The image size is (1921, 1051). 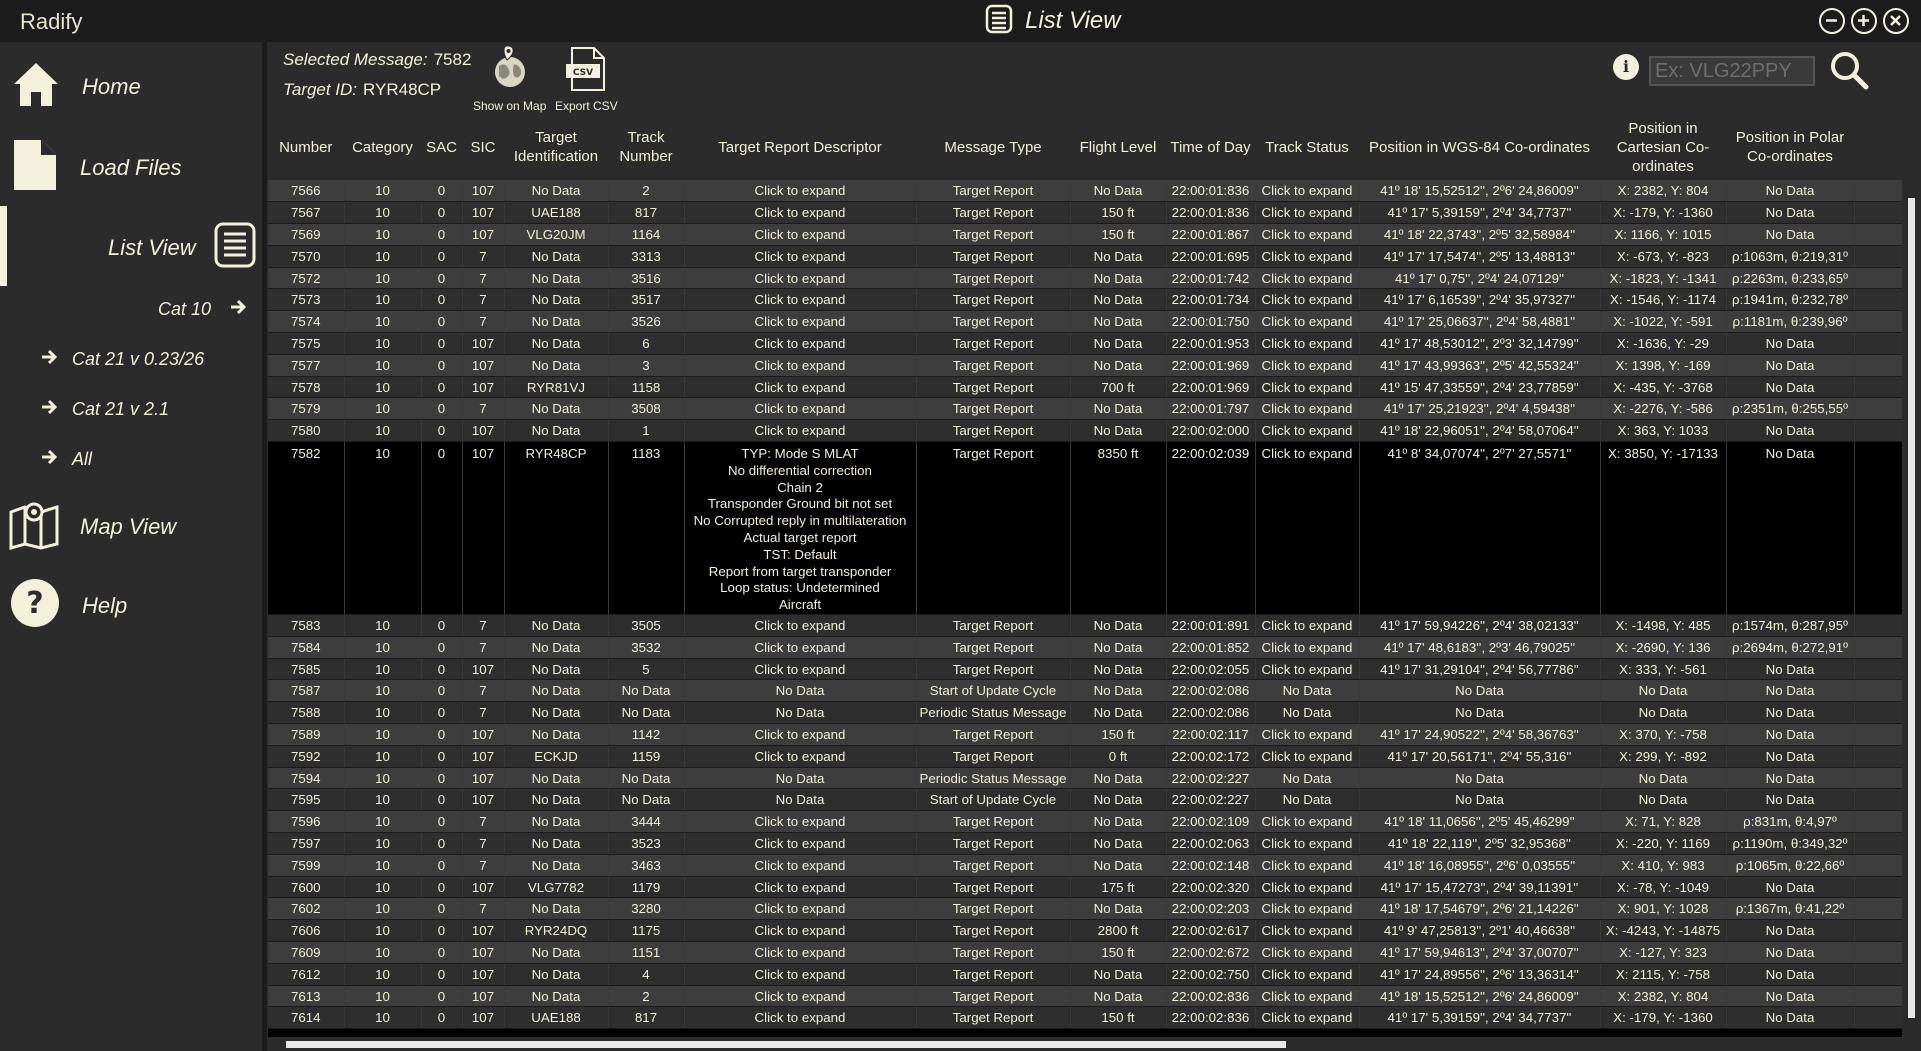 I want to click on close-button, so click(x=1896, y=21).